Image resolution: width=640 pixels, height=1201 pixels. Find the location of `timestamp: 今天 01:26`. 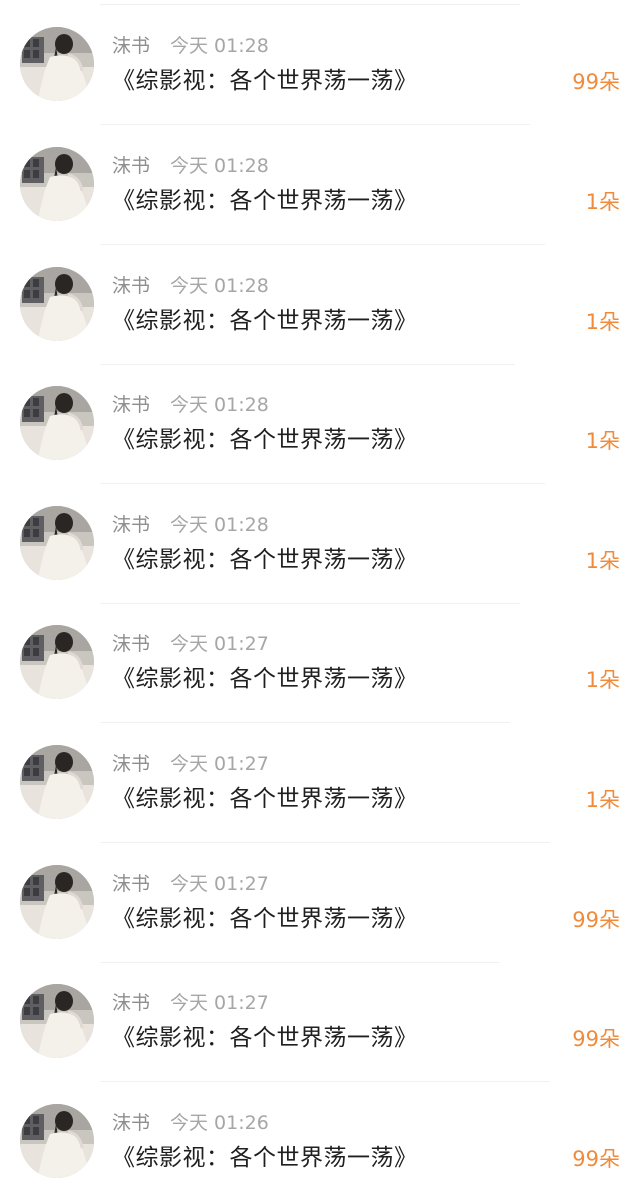

timestamp: 今天 01:26 is located at coordinates (219, 1123).